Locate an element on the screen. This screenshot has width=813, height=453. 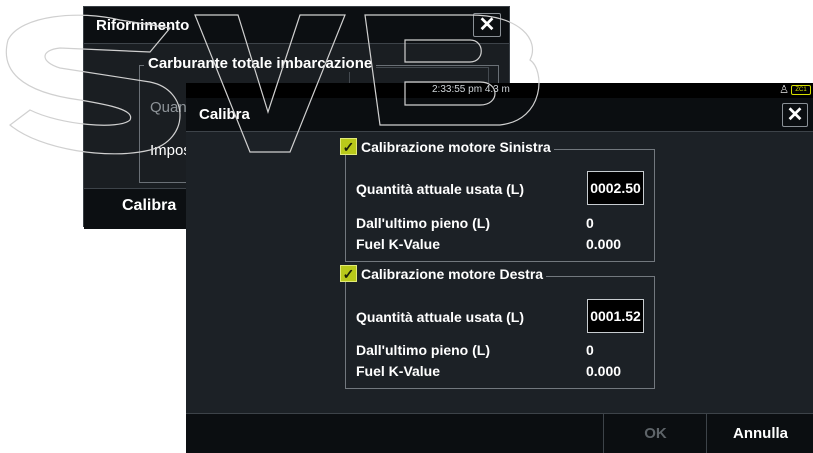
checkbox-sinistra: ✓ is located at coordinates (348, 146).